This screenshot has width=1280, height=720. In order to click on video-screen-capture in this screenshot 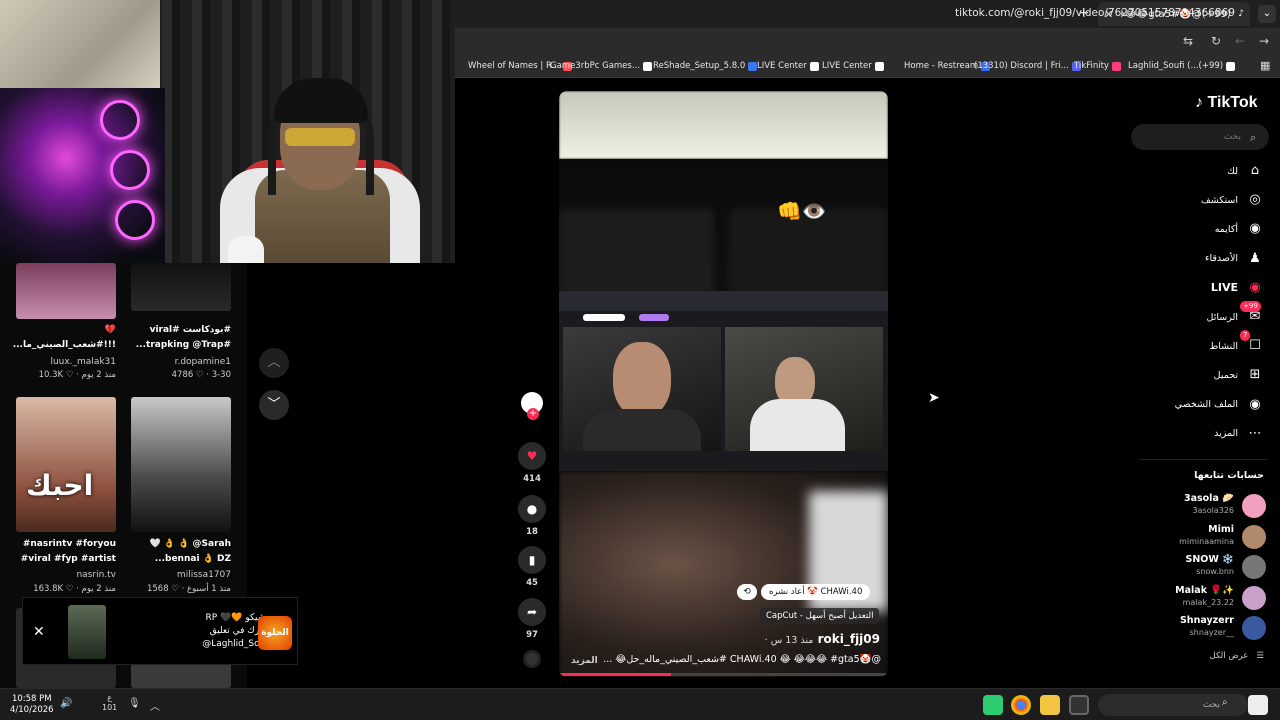, I will do `click(723, 381)`.